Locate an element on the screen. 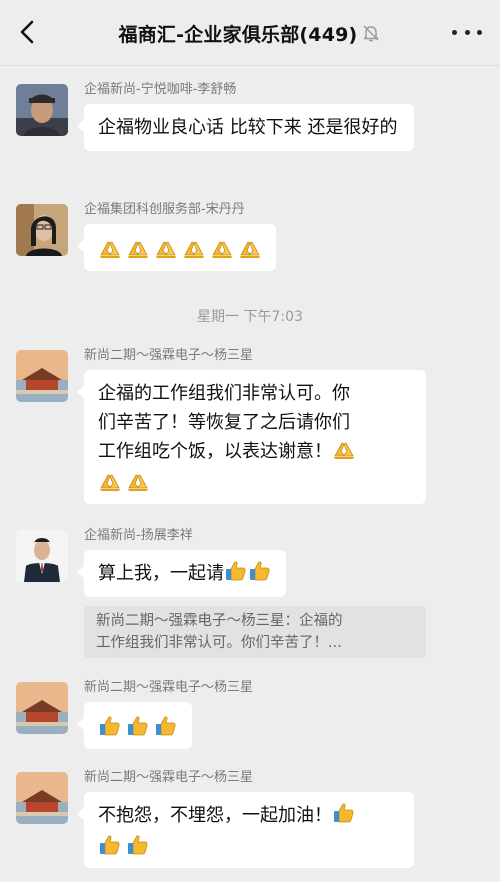 The height and width of the screenshot is (882, 500). chat-title-wrap: 福商汇-企业家俱乐部(449) is located at coordinates (250, 33).